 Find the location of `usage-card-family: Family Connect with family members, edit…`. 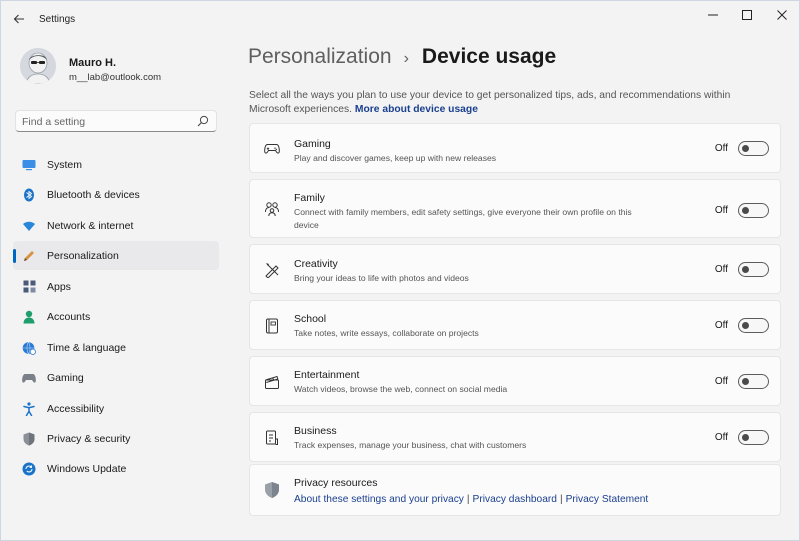

usage-card-family: Family Connect with family members, edit… is located at coordinates (515, 208).